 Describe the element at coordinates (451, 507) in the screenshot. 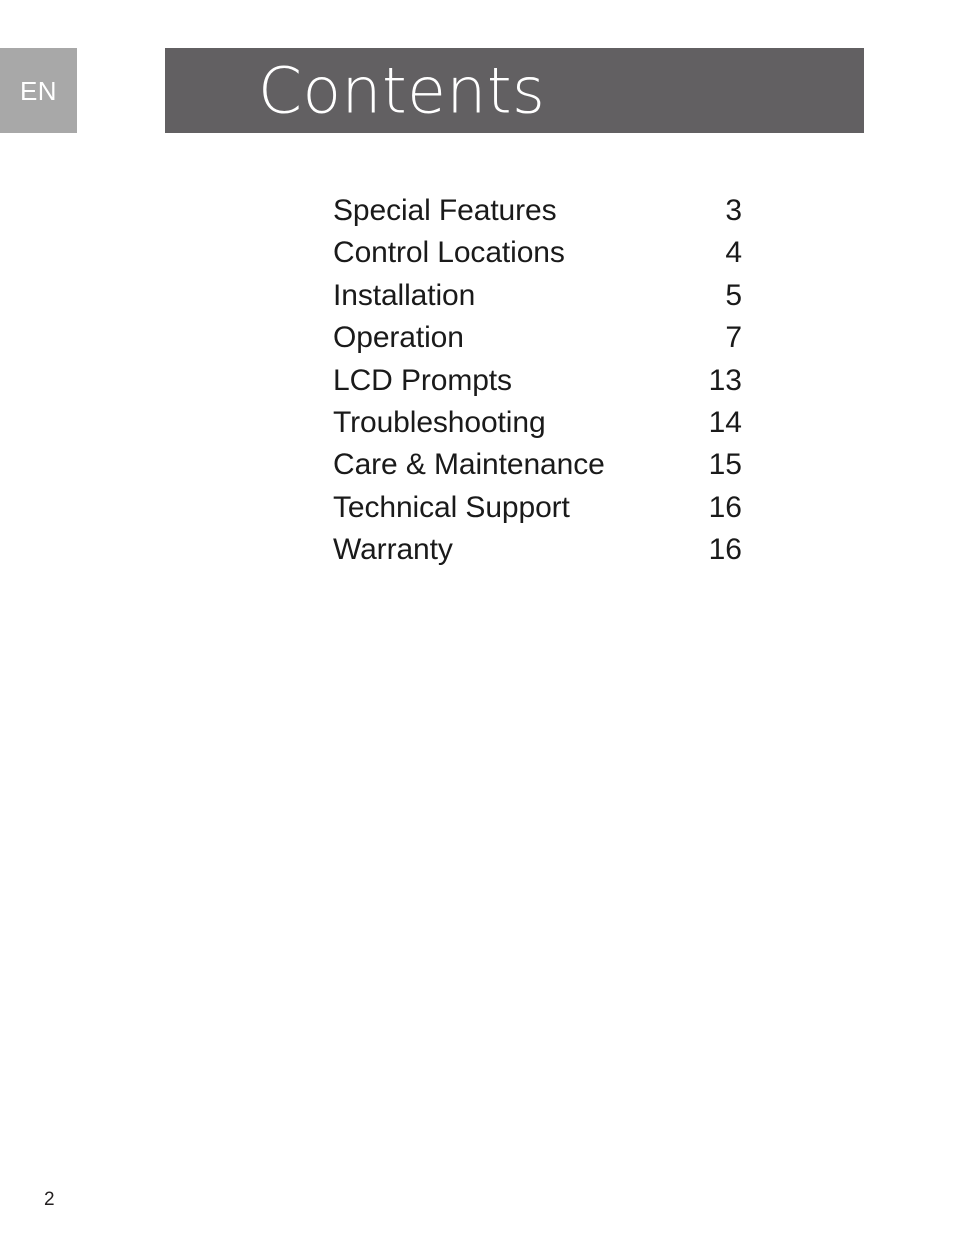

I see `toc-entry-title: Technical Support` at that location.